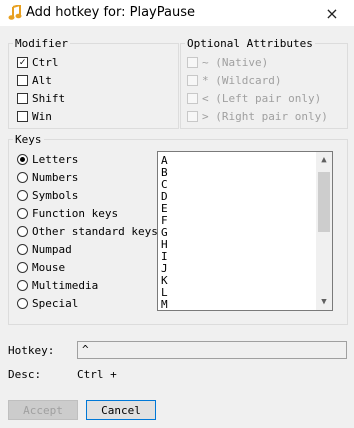  What do you see at coordinates (265, 116) in the screenshot?
I see `right-pair-label: > (Right pair only)` at bounding box center [265, 116].